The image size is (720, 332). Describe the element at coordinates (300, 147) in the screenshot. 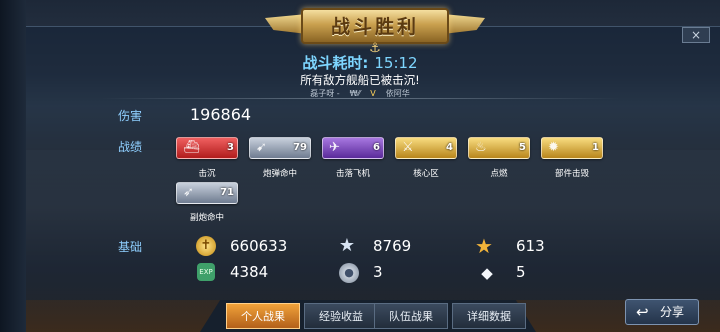

I see `medal-count: 79` at that location.